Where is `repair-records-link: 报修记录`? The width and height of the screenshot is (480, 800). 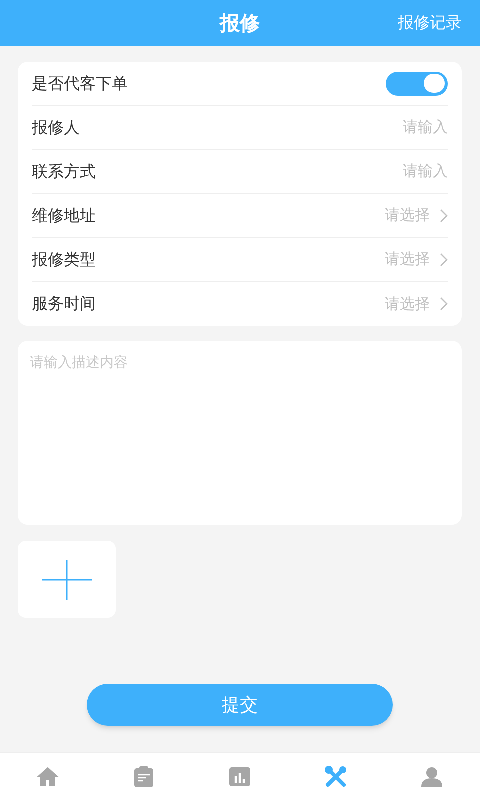 repair-records-link: 报修记录 is located at coordinates (430, 23).